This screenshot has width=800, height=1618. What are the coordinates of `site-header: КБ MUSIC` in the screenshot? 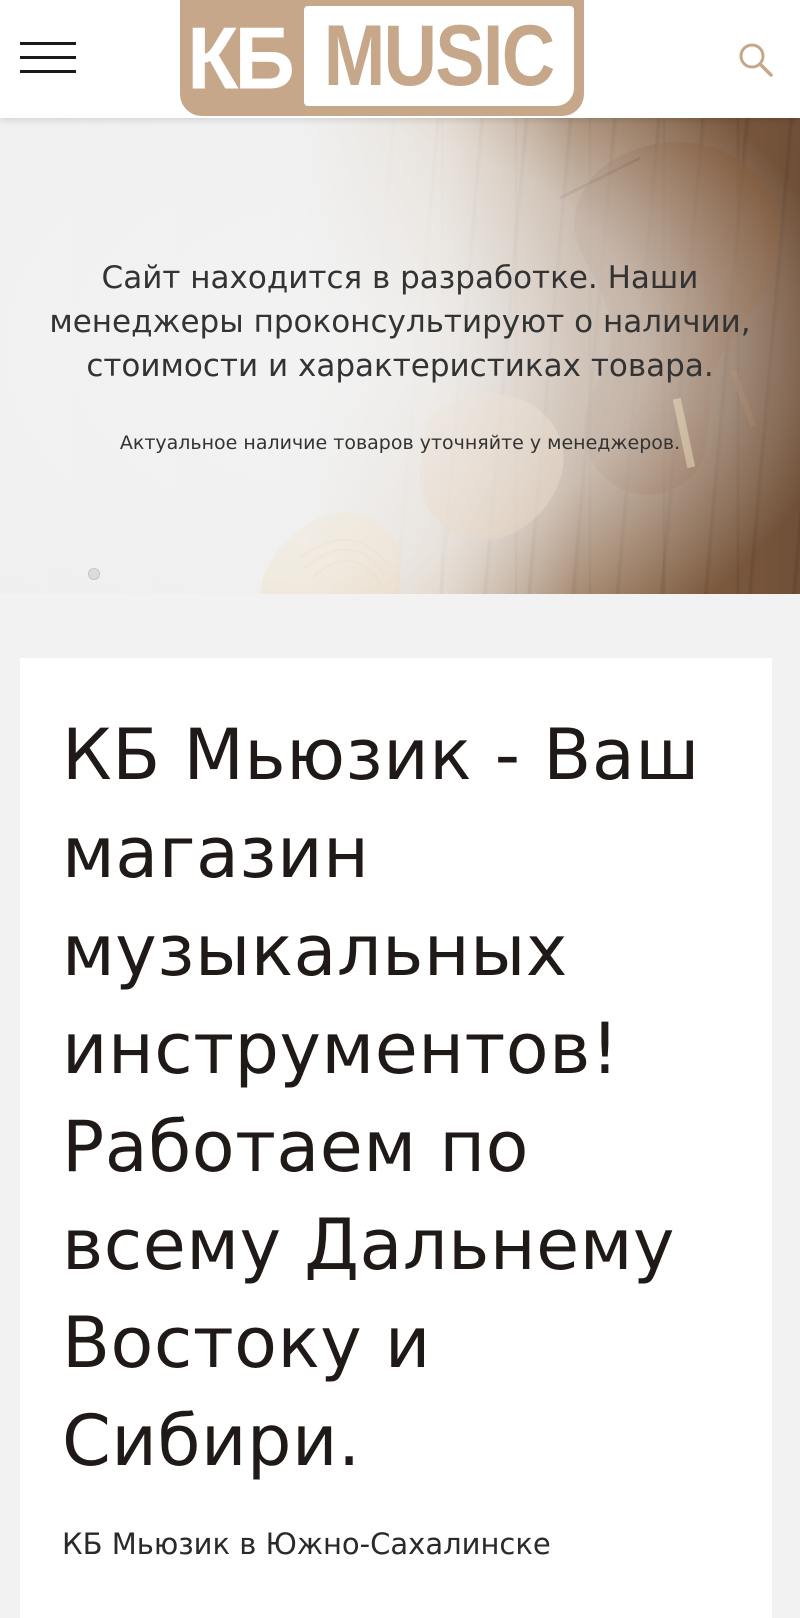 It's located at (400, 59).